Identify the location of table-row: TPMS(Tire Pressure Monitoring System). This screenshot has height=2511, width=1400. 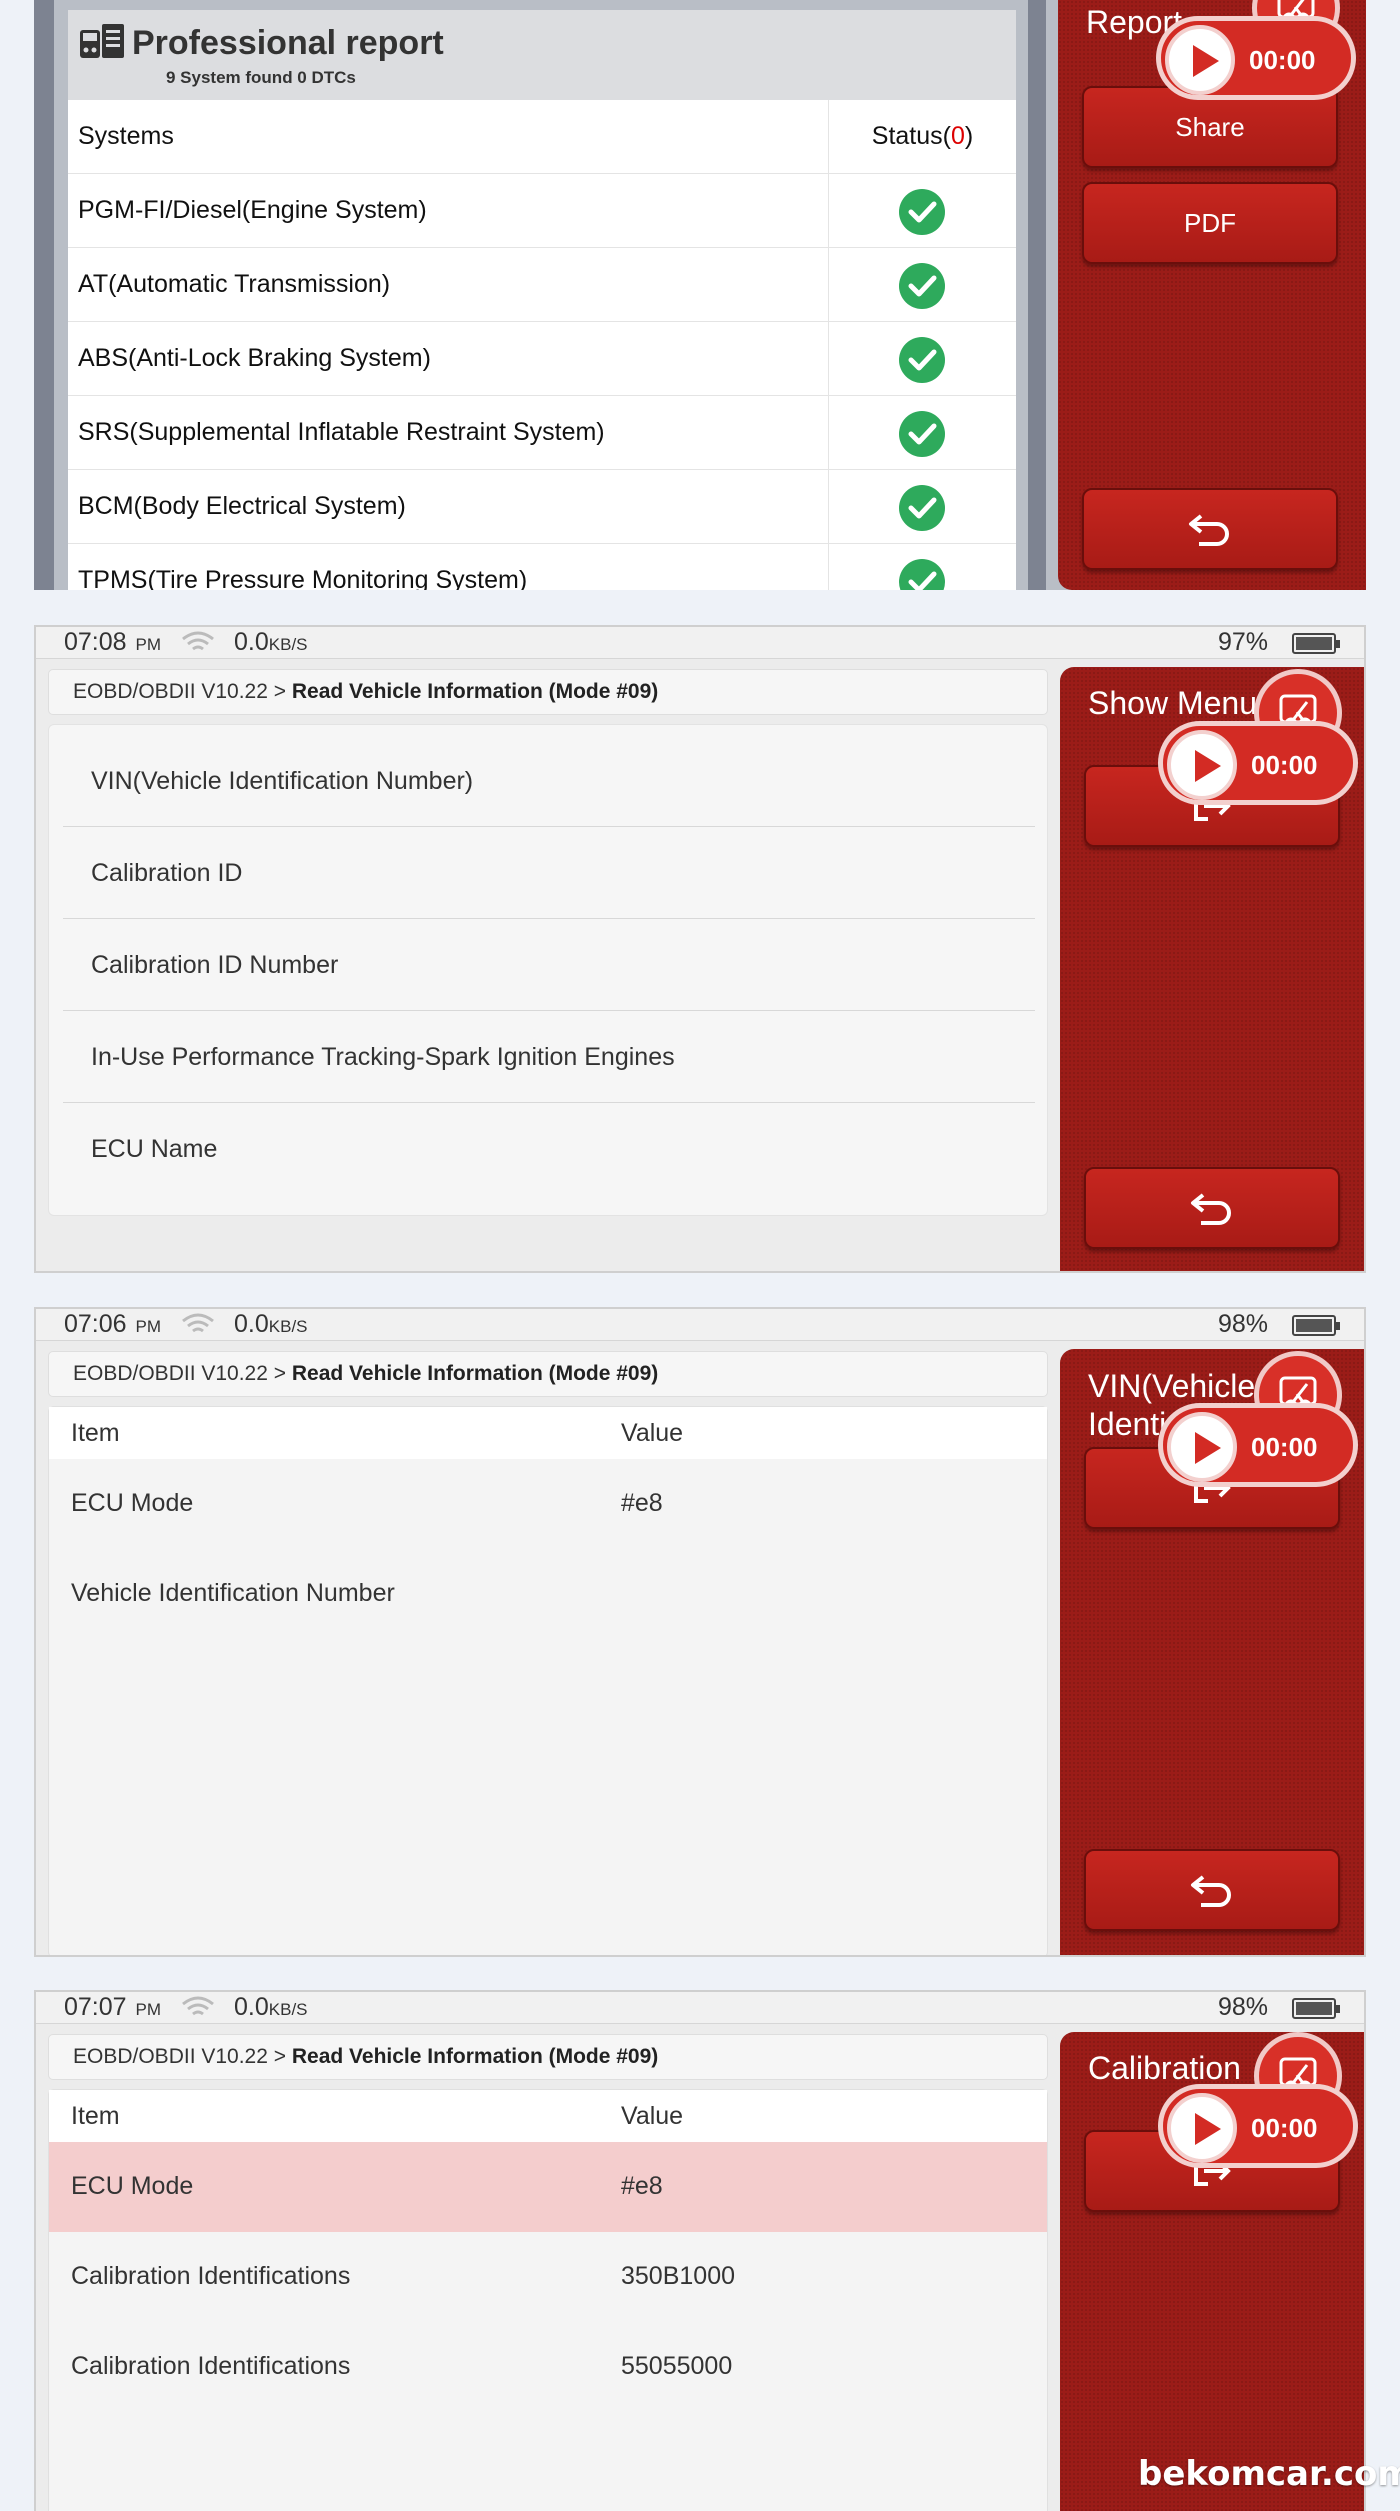
(542, 567).